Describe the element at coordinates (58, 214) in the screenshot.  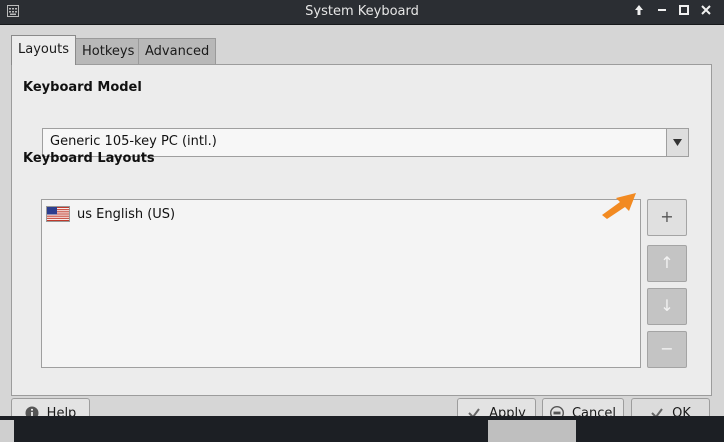
I see `us-flag-icon` at that location.